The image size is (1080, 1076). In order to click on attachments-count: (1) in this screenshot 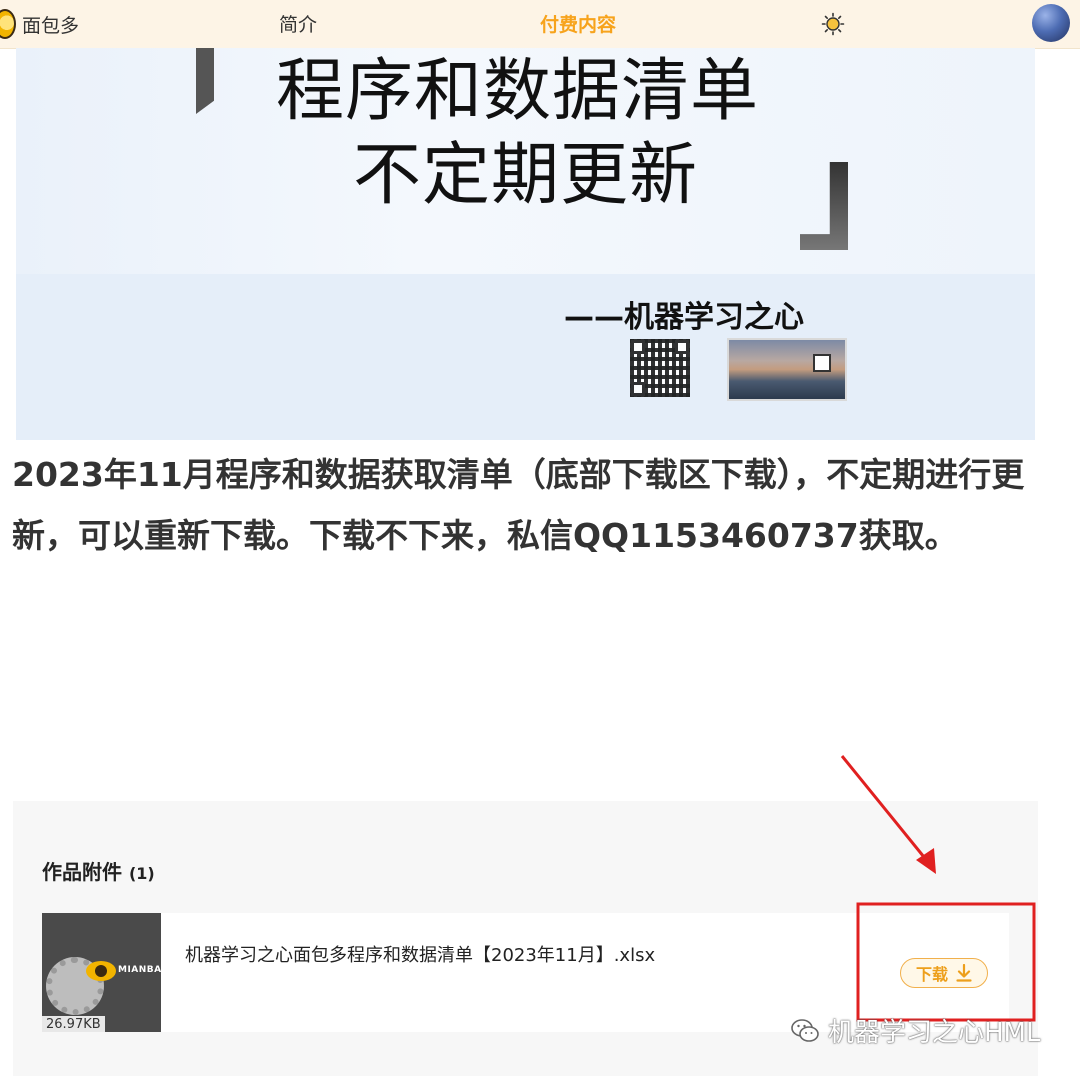, I will do `click(141, 873)`.